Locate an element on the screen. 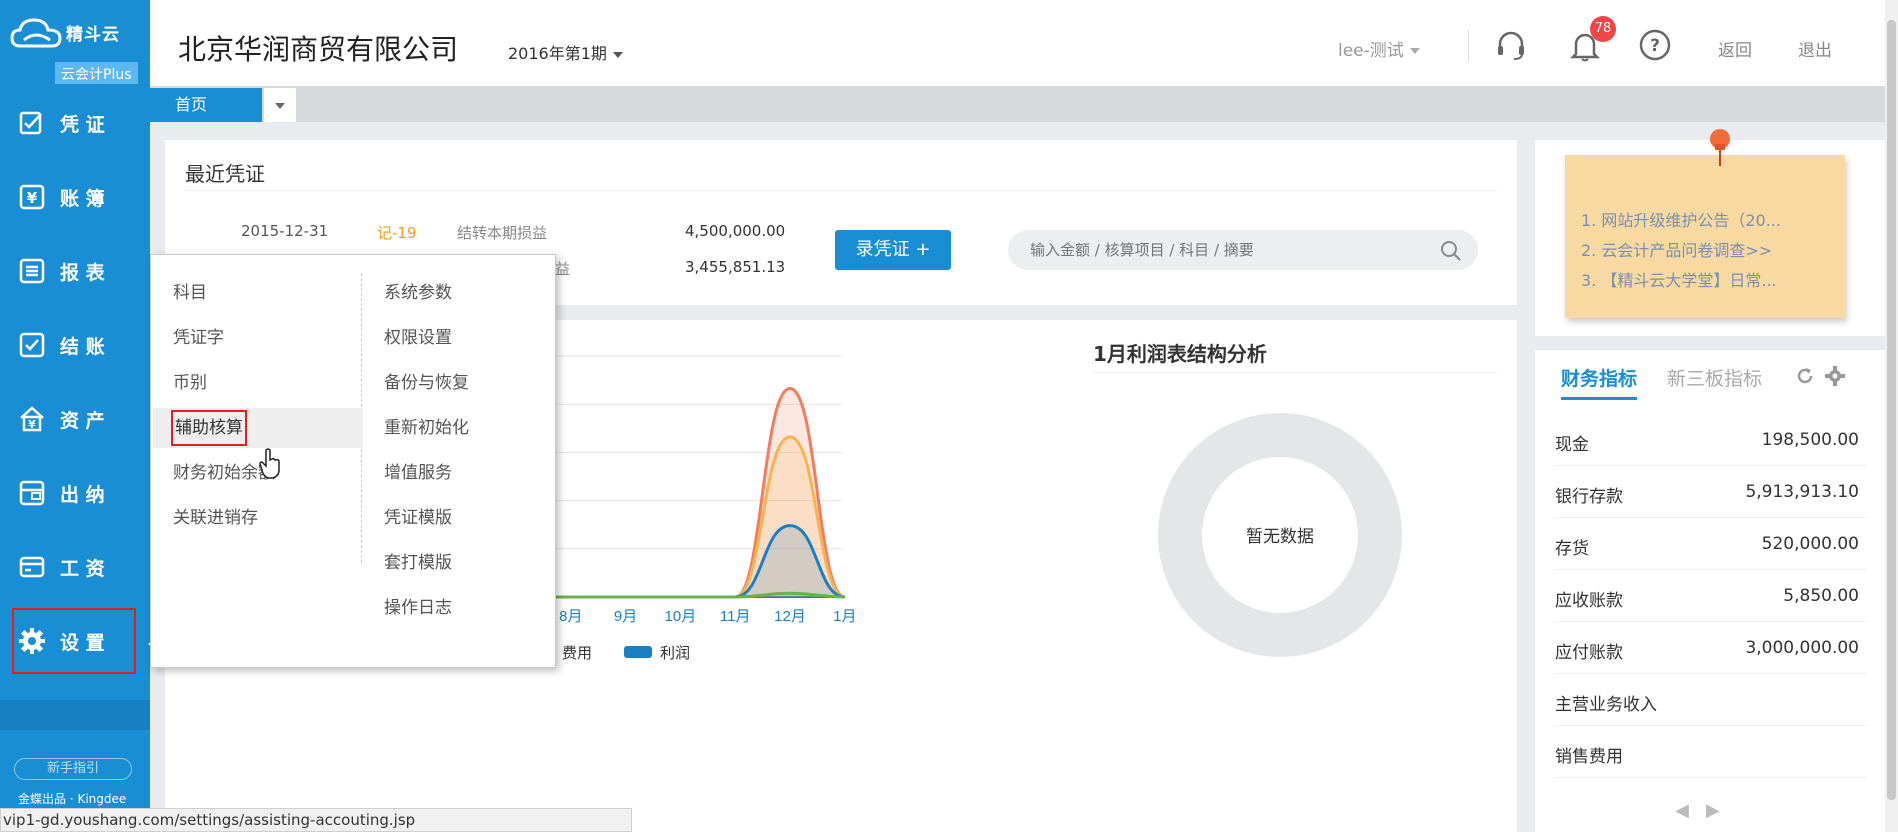  menu-item: 增值服务 is located at coordinates (418, 473).